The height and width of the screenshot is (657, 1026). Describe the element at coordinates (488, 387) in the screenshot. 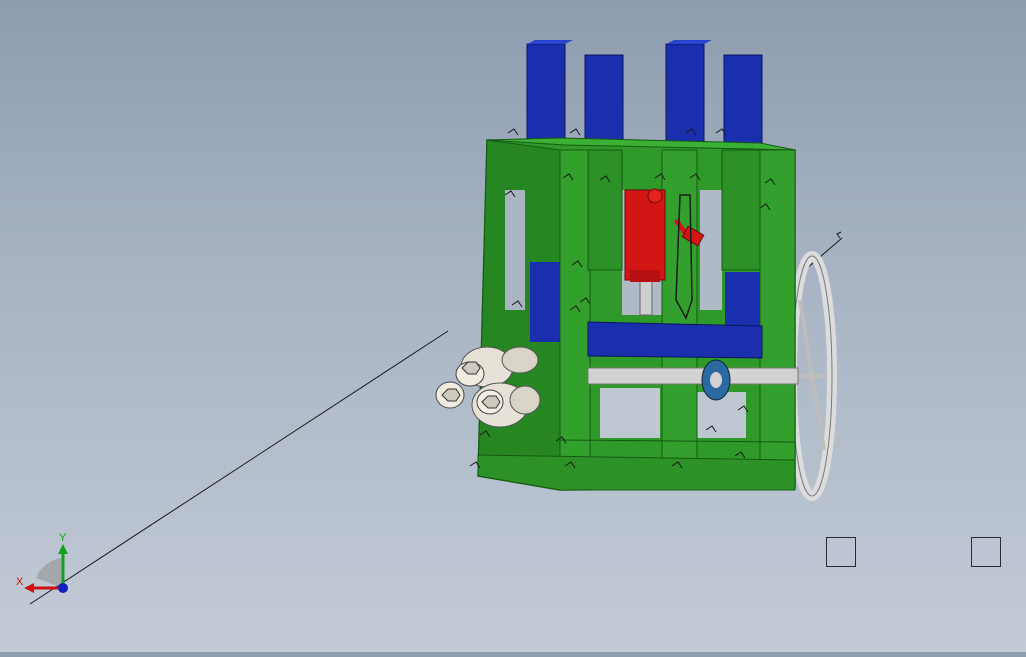

I see `bending-rollers` at that location.